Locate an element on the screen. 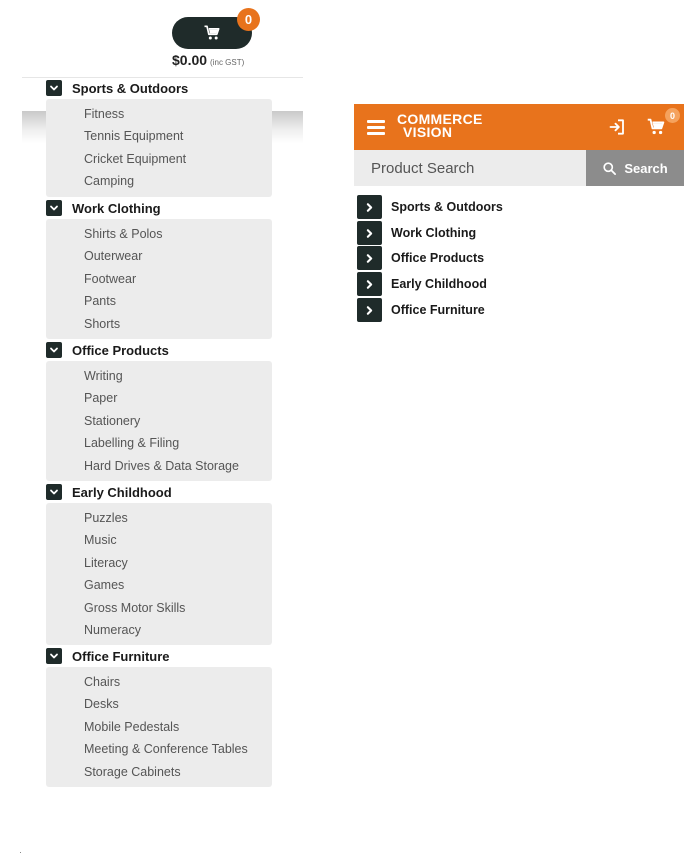 Image resolution: width=684 pixels, height=861 pixels. search-button: Search is located at coordinates (635, 168).